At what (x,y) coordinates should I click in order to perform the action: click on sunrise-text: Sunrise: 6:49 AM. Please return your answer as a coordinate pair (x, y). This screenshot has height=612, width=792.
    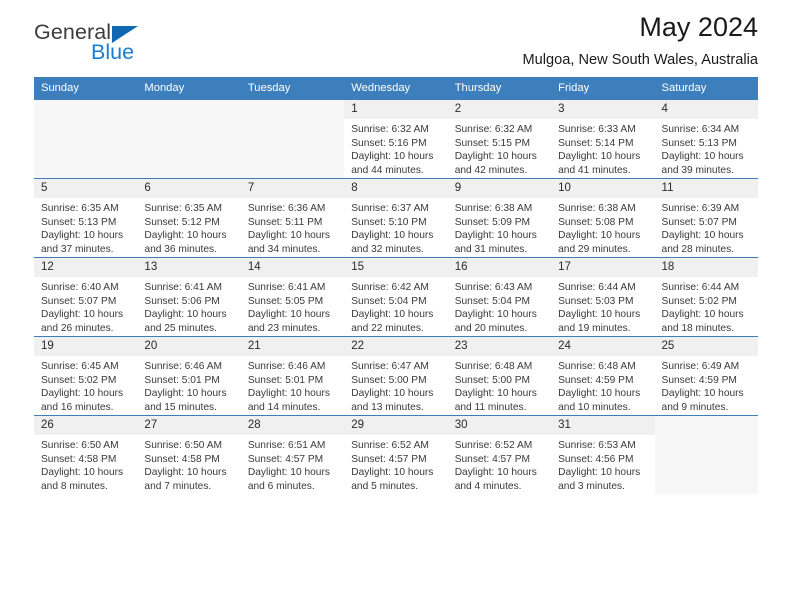
    Looking at the image, I should click on (700, 367).